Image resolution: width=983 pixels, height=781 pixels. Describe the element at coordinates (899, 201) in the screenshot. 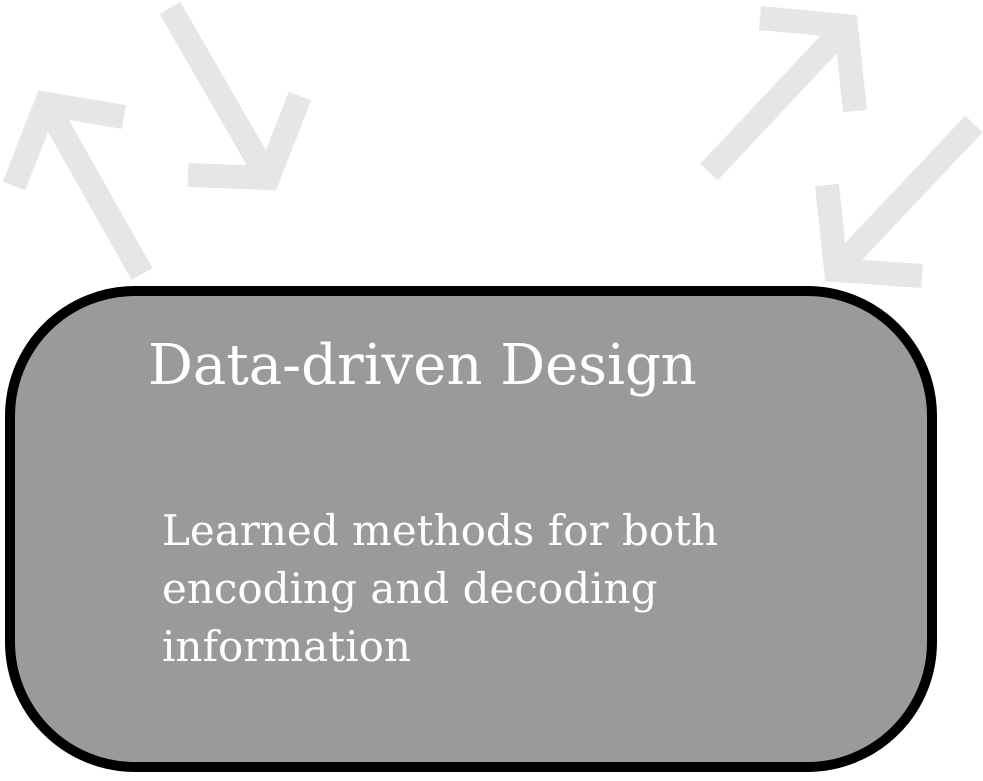

I see `arrow-down-left-icon` at that location.